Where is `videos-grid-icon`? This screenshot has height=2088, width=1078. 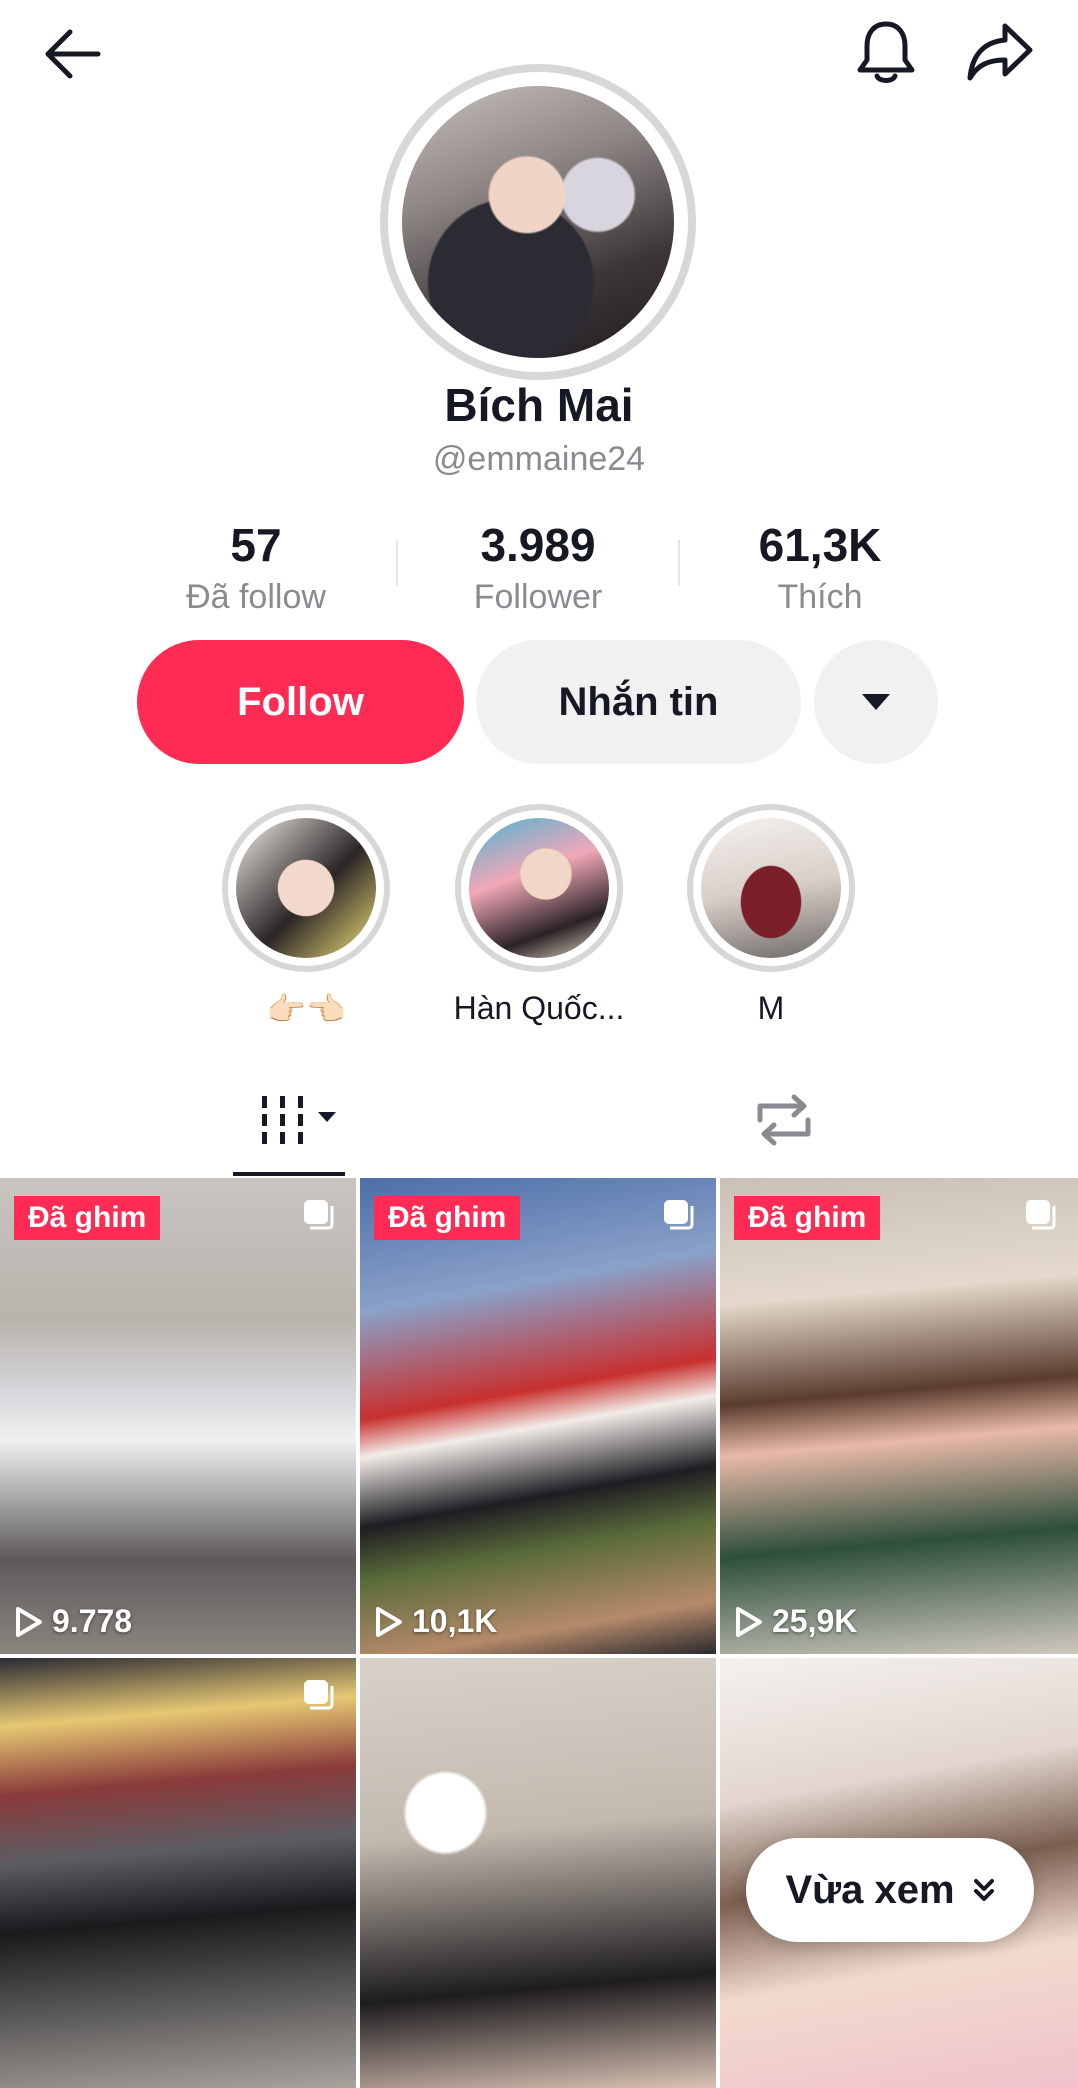 videos-grid-icon is located at coordinates (299, 1120).